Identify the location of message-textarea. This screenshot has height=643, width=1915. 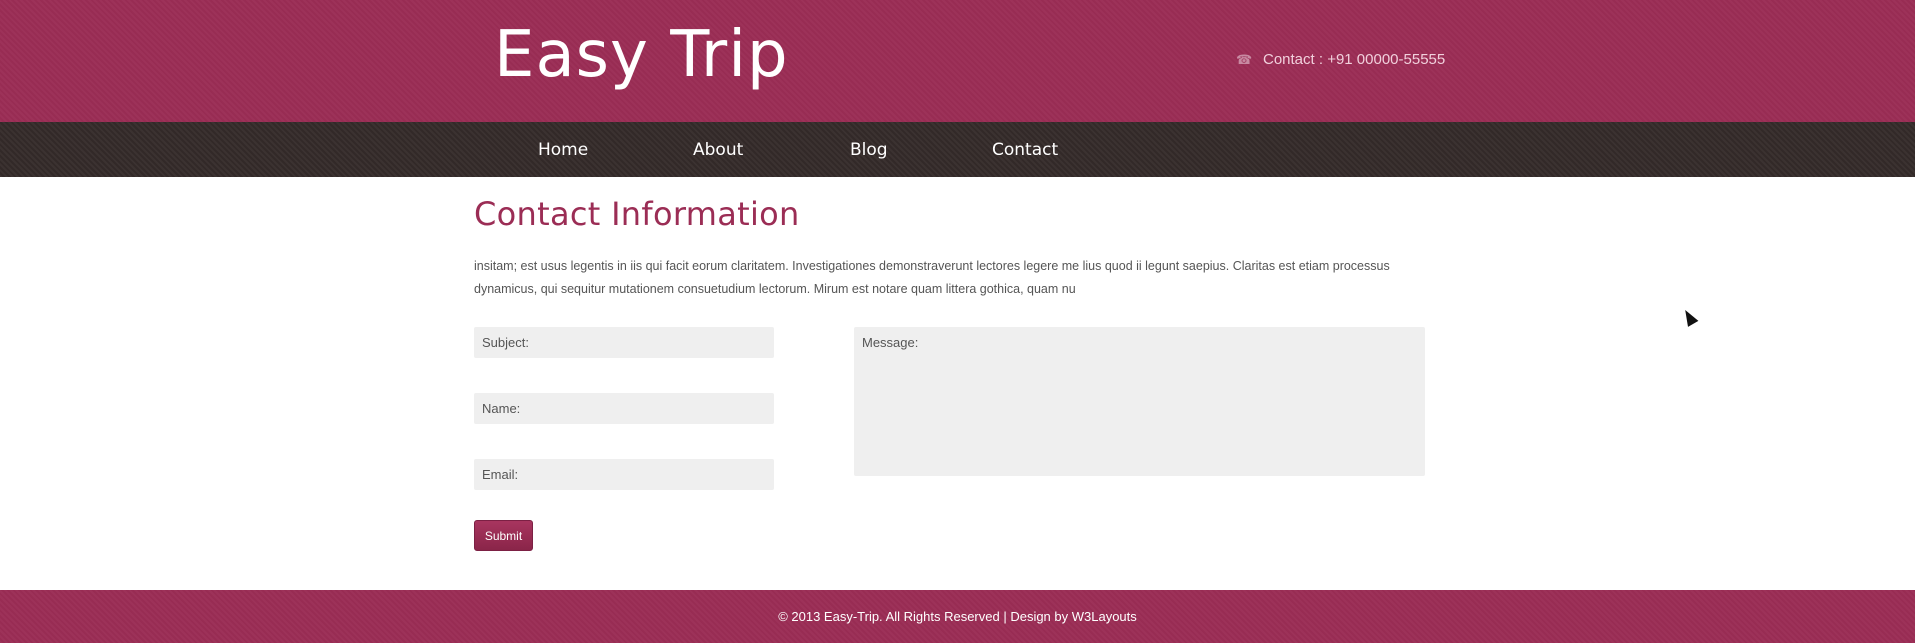
(1139, 401).